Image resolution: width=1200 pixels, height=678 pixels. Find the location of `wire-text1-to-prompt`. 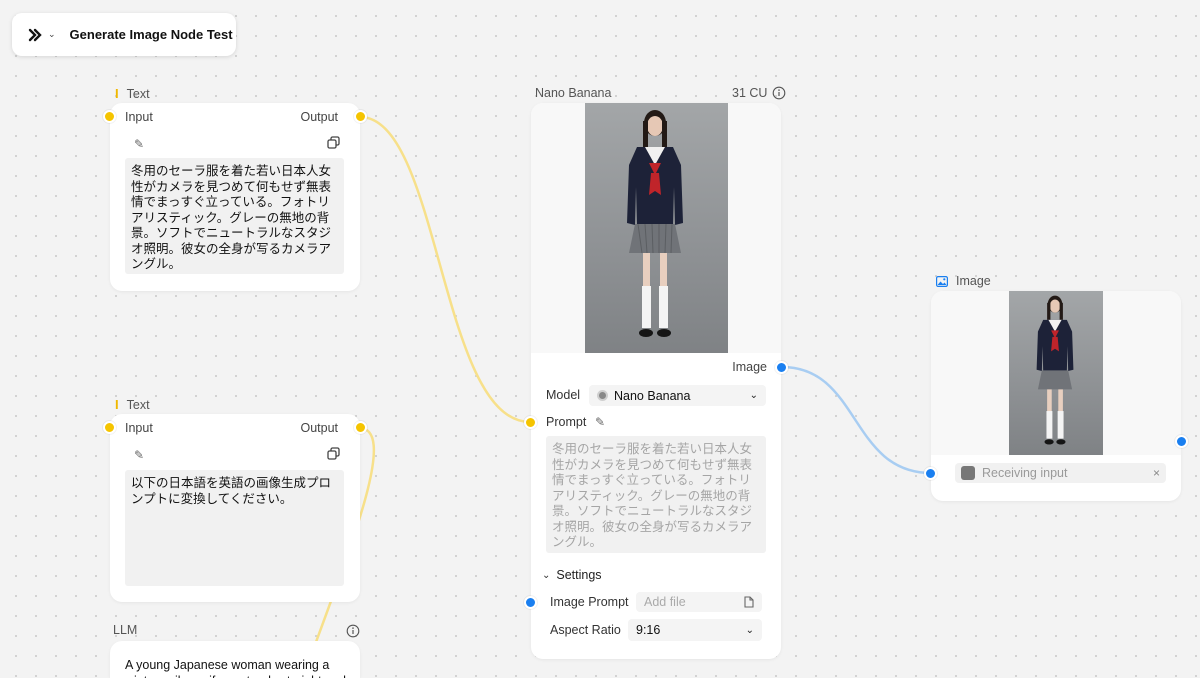

wire-text1-to-prompt is located at coordinates (445, 269).